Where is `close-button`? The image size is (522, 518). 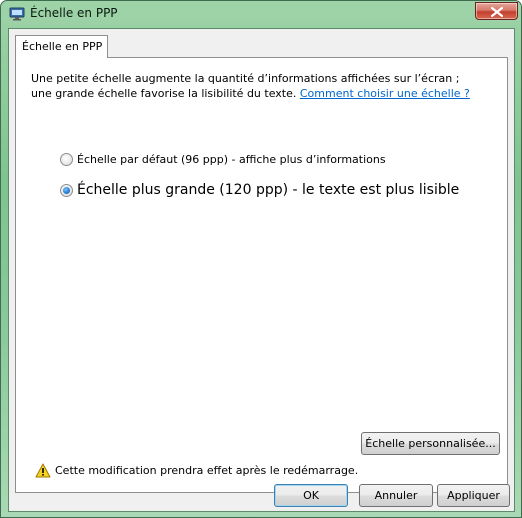
close-button is located at coordinates (496, 11).